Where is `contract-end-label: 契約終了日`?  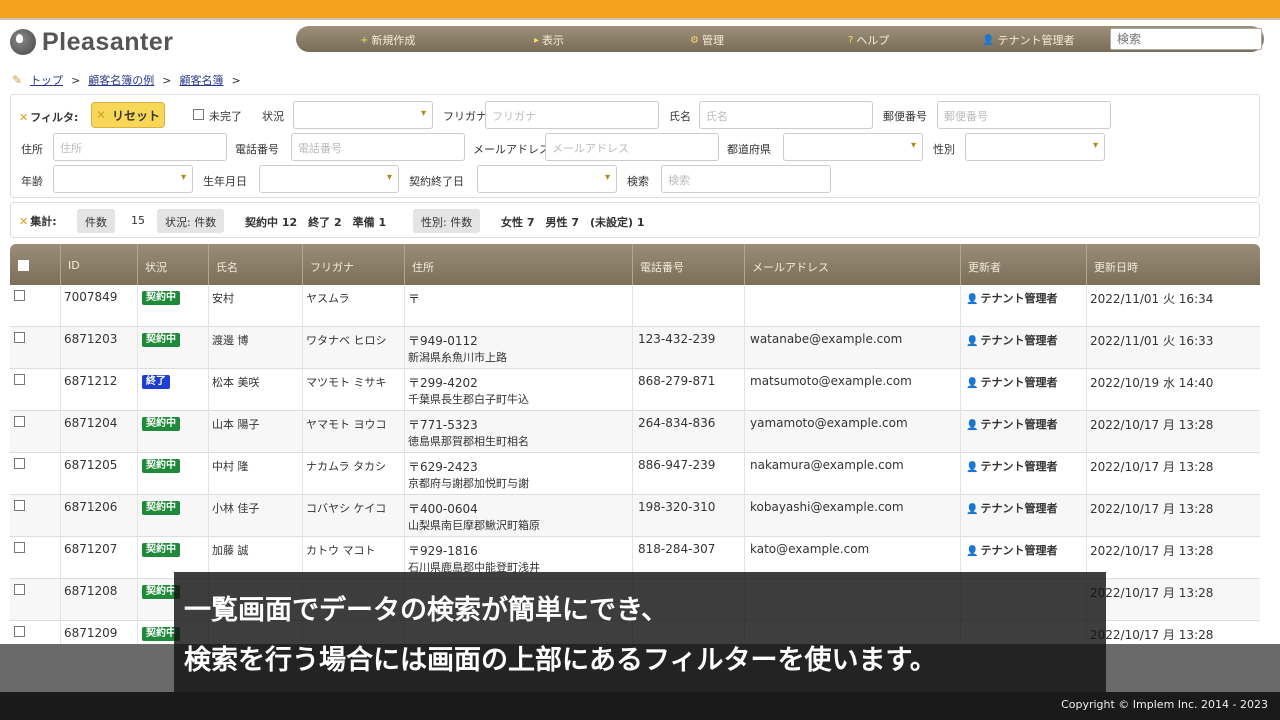
contract-end-label: 契約終了日 is located at coordinates (436, 181).